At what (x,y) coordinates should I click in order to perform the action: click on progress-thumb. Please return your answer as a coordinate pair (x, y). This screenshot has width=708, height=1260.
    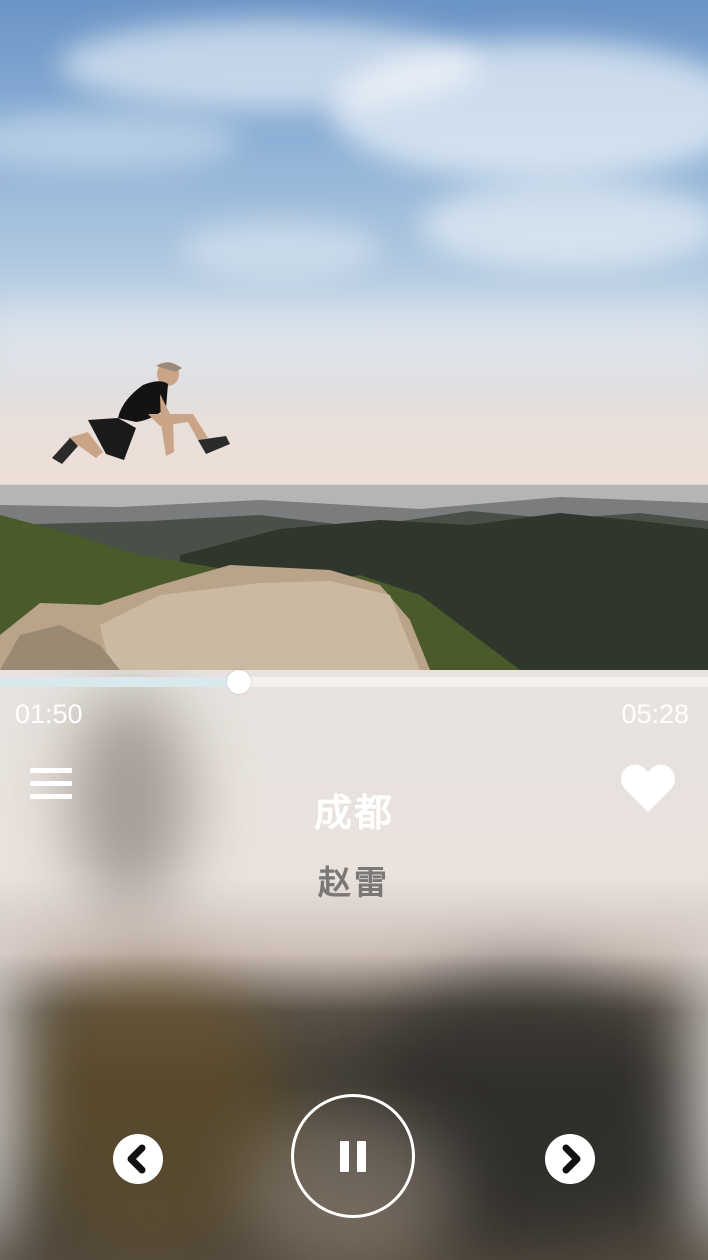
    Looking at the image, I should click on (239, 682).